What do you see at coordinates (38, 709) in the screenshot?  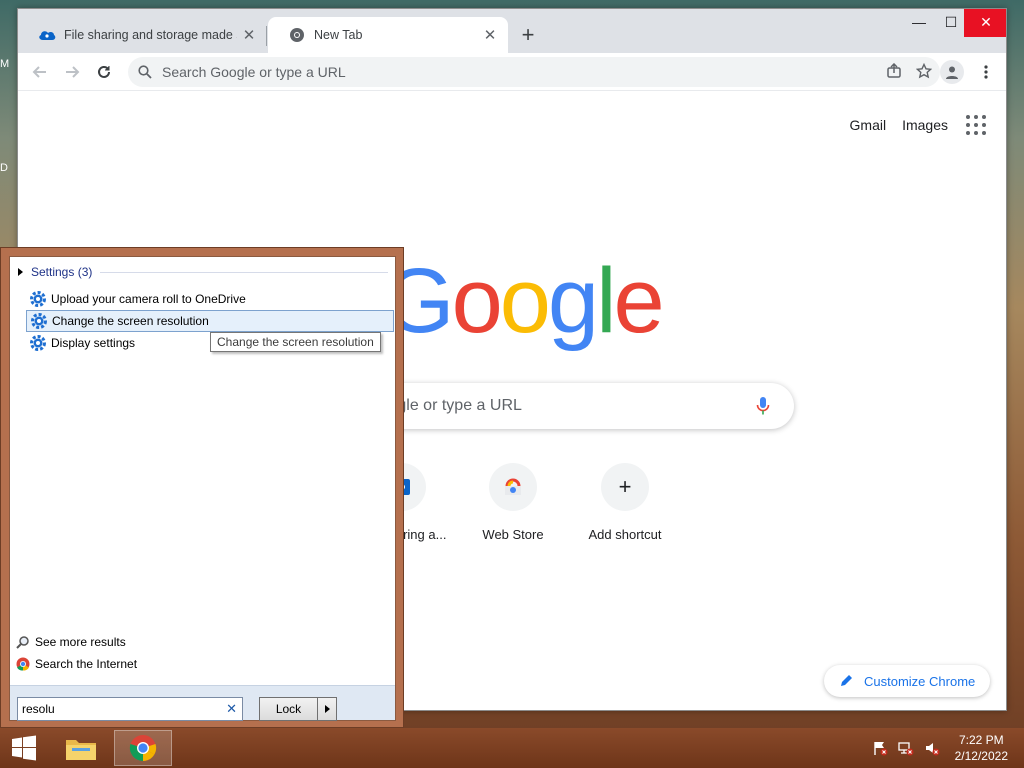 I see `start-search-value: resolu` at bounding box center [38, 709].